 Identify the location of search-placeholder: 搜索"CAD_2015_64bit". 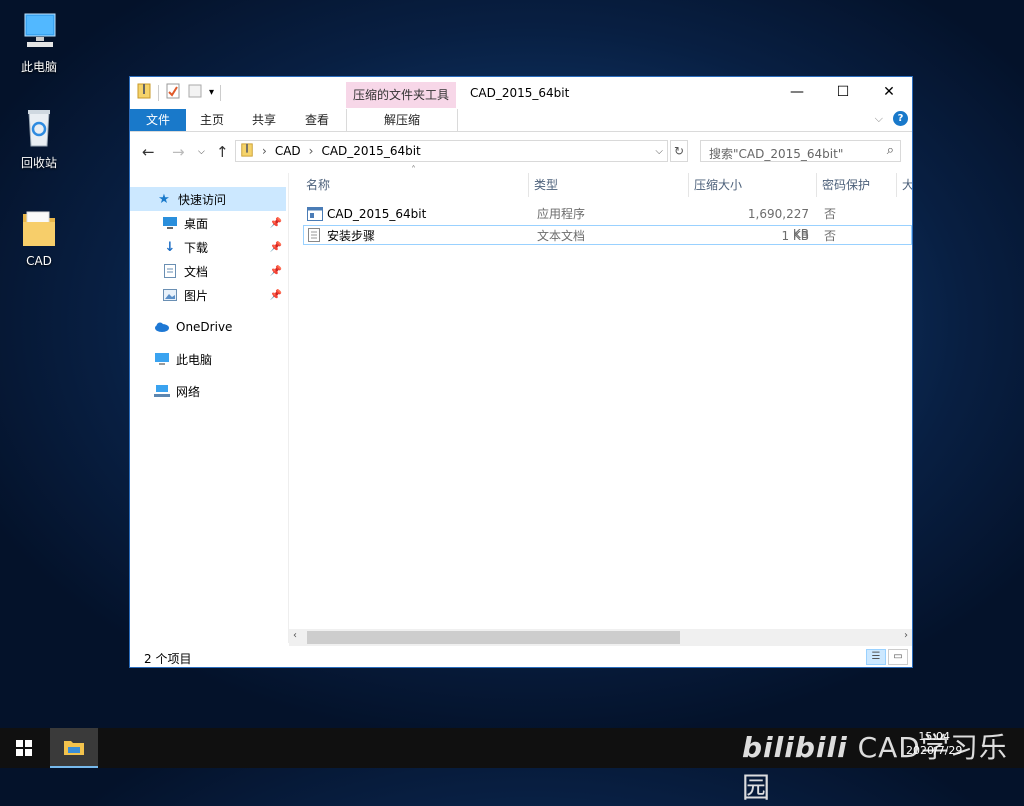
(776, 154).